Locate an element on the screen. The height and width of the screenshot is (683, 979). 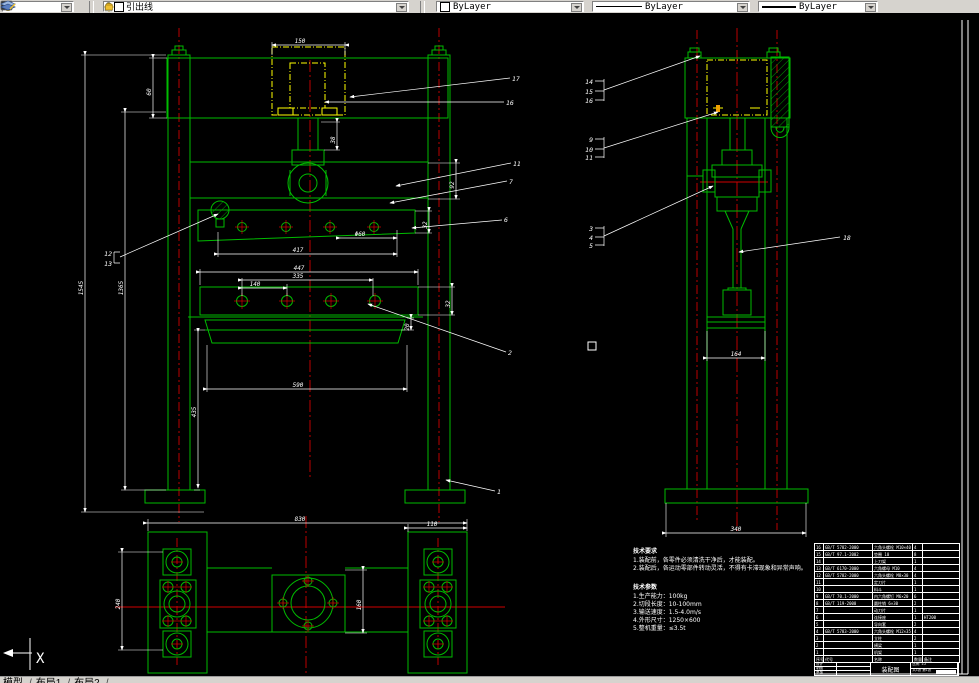
tab-layout1: 布局1 is located at coordinates (49, 680).